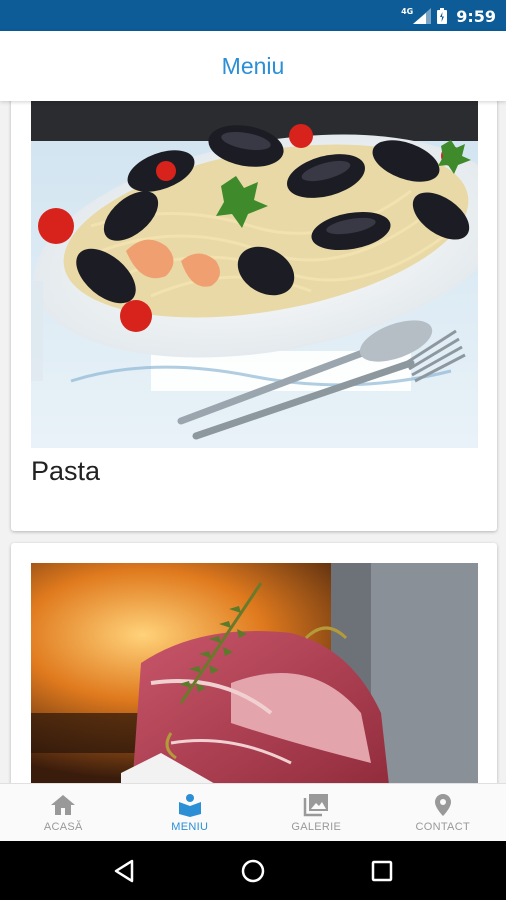 The height and width of the screenshot is (900, 506). What do you see at coordinates (316, 805) in the screenshot?
I see `gallery-icon` at bounding box center [316, 805].